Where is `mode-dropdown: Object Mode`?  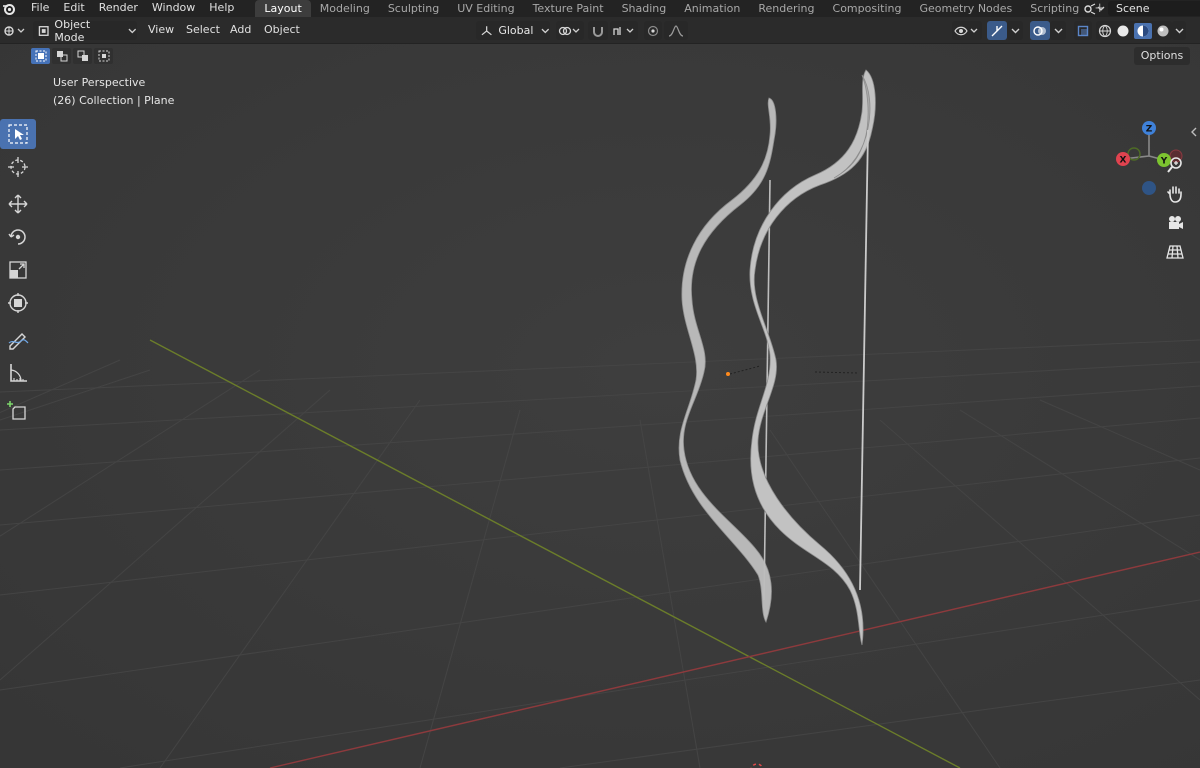 mode-dropdown: Object Mode is located at coordinates (85, 31).